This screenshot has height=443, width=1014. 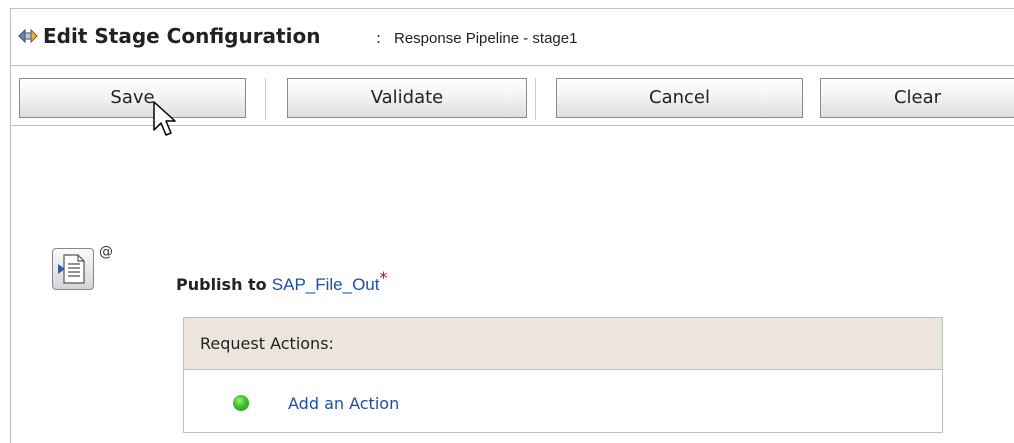 I want to click on publish-target-link: SAP_File_Out, so click(x=326, y=284).